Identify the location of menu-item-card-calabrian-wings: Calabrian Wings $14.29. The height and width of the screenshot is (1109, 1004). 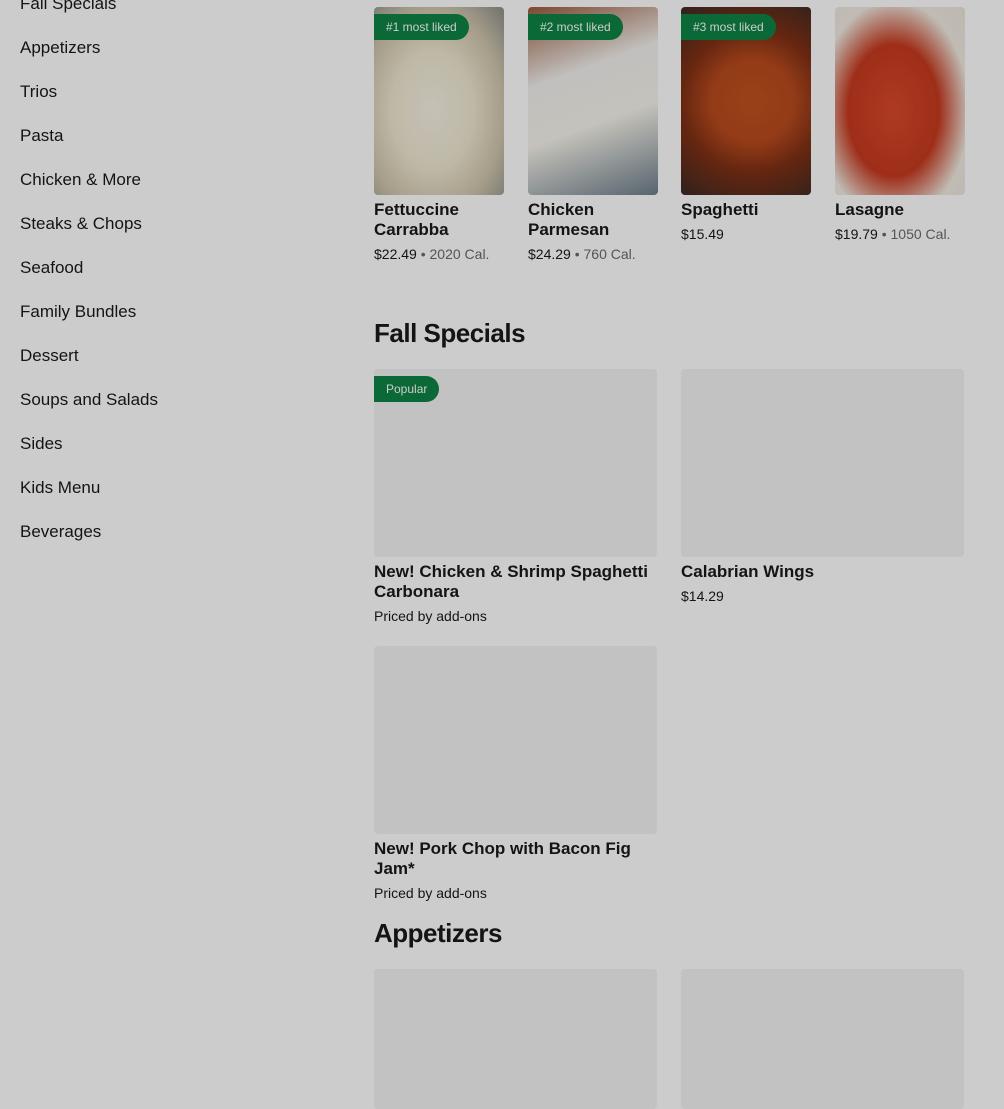
(822, 487).